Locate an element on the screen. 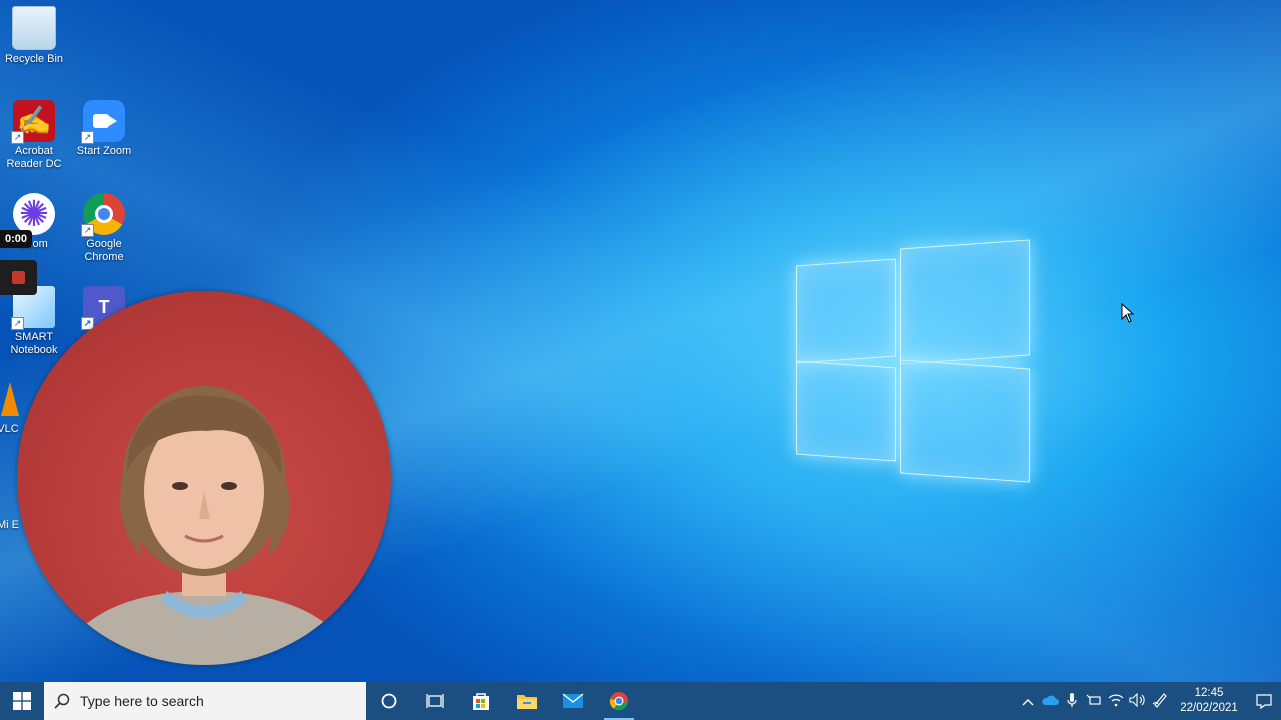  chevron-up-icon is located at coordinates (1028, 701).